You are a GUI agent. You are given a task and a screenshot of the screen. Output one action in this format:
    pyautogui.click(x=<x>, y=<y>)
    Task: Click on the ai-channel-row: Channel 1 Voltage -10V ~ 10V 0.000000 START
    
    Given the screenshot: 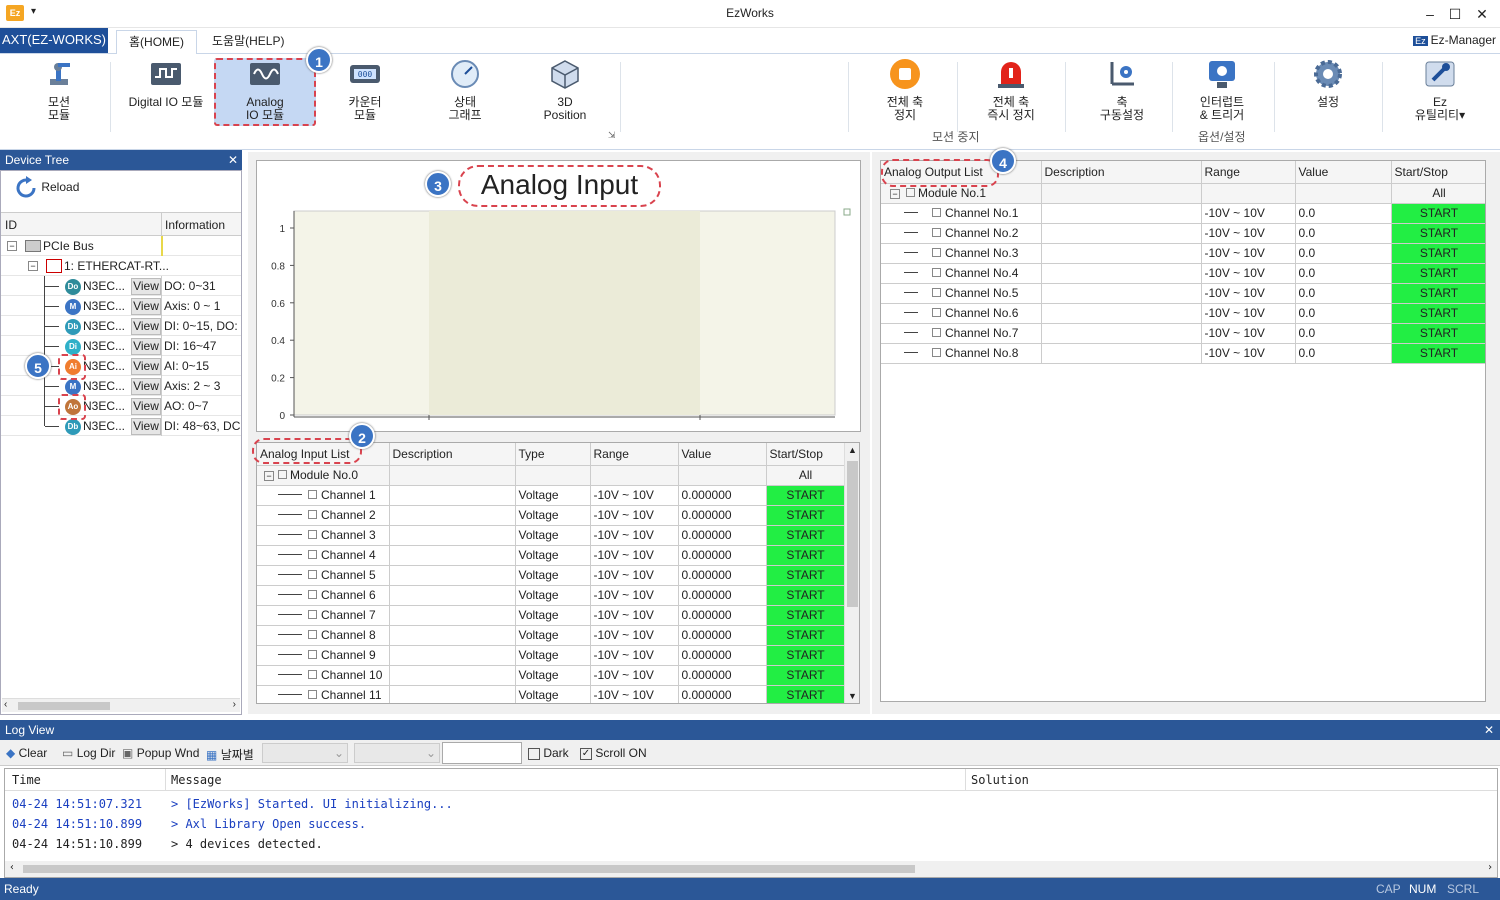 What is the action you would take?
    pyautogui.click(x=551, y=495)
    